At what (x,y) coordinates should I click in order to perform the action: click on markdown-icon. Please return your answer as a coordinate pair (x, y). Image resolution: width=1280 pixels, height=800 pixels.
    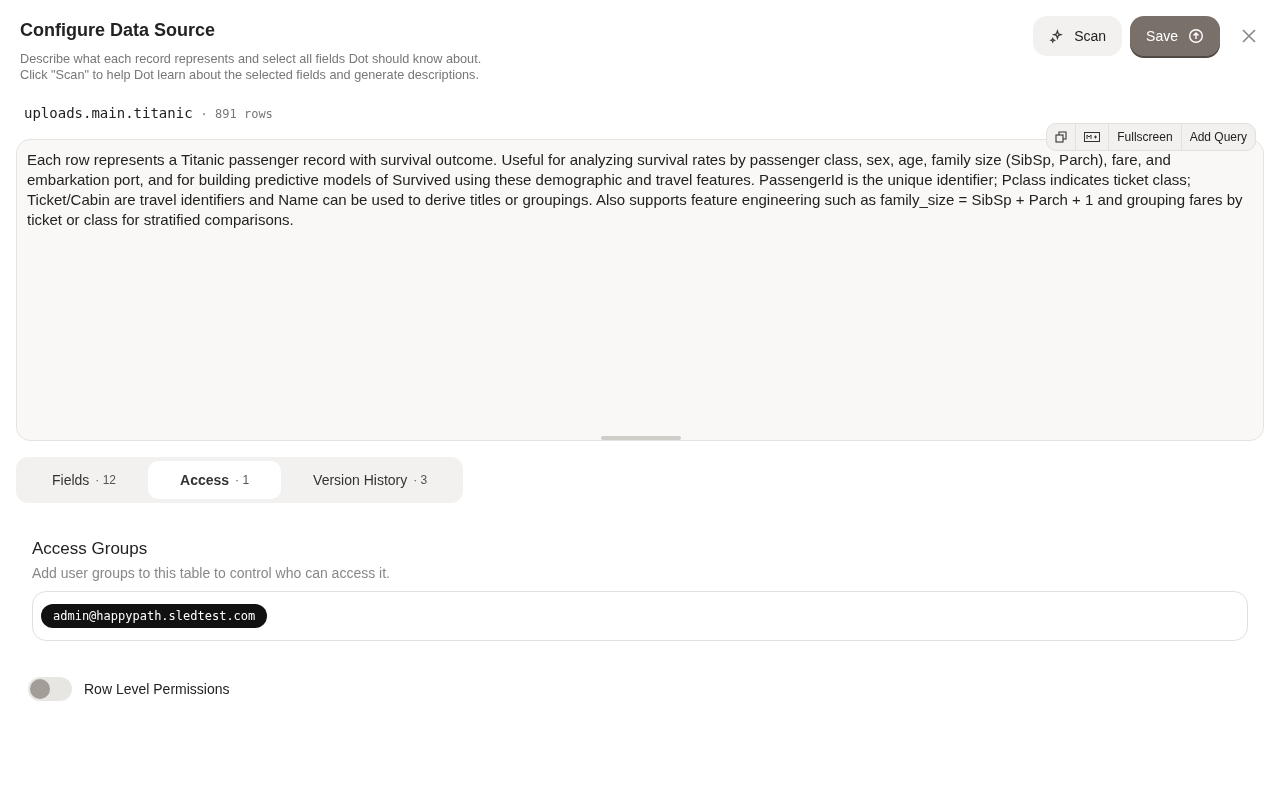
    Looking at the image, I should click on (1092, 137).